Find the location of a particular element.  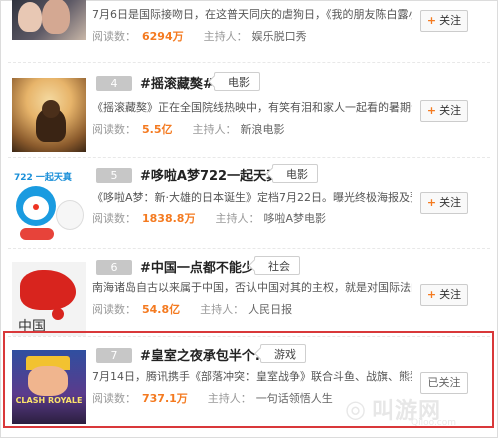

map-icon is located at coordinates (48, 290).